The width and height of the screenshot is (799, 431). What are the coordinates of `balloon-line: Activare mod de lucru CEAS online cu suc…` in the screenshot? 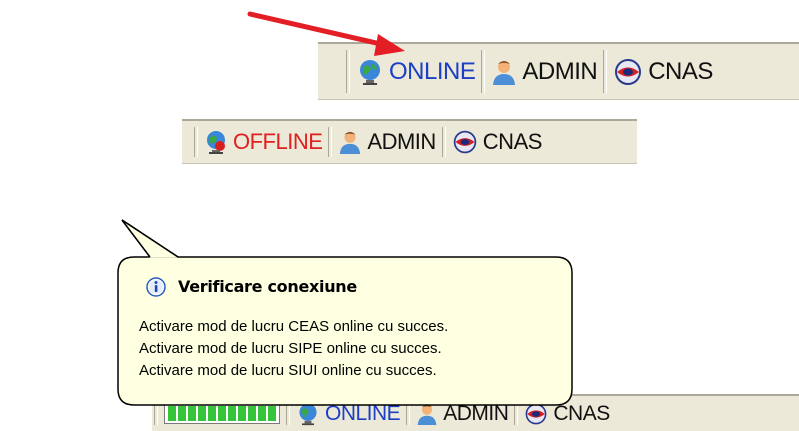 It's located at (294, 326).